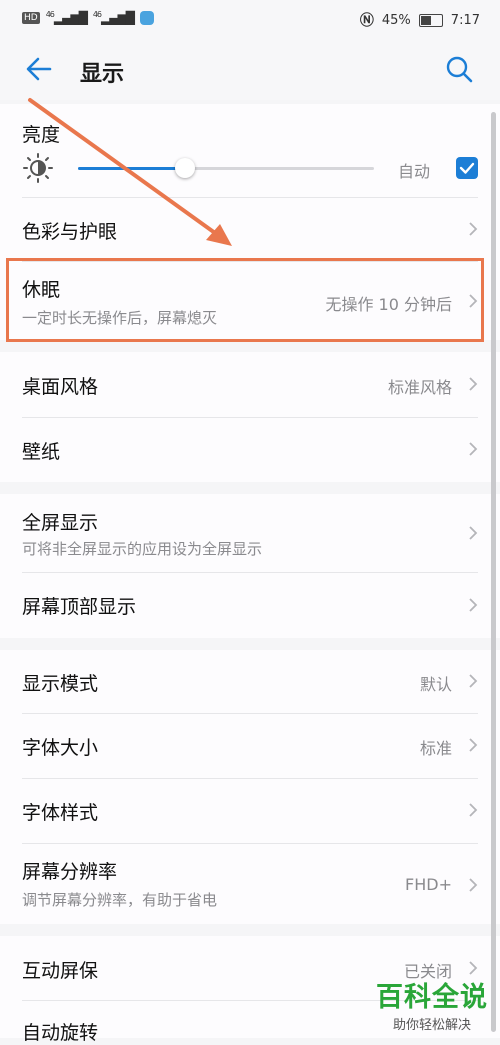 Image resolution: width=500 pixels, height=1045 pixels. I want to click on brightness-label: 亮度, so click(41, 135).